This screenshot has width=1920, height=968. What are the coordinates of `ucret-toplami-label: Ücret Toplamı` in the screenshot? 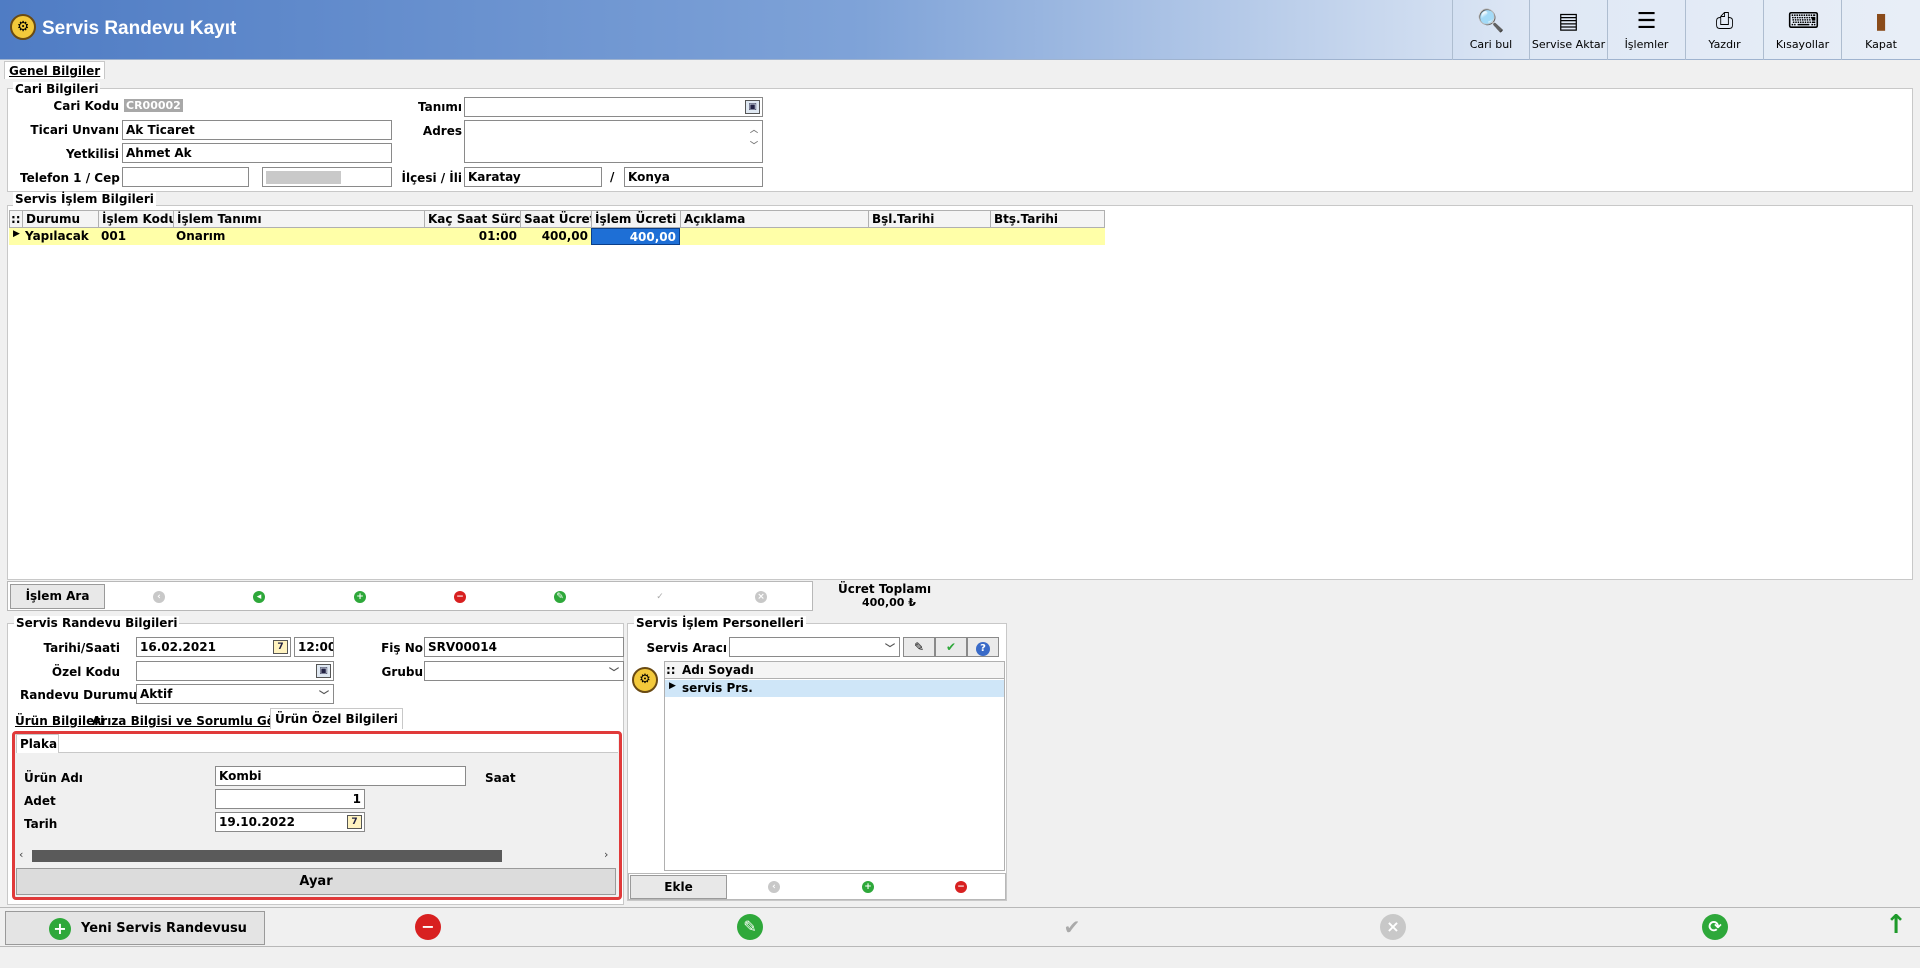 It's located at (885, 589).